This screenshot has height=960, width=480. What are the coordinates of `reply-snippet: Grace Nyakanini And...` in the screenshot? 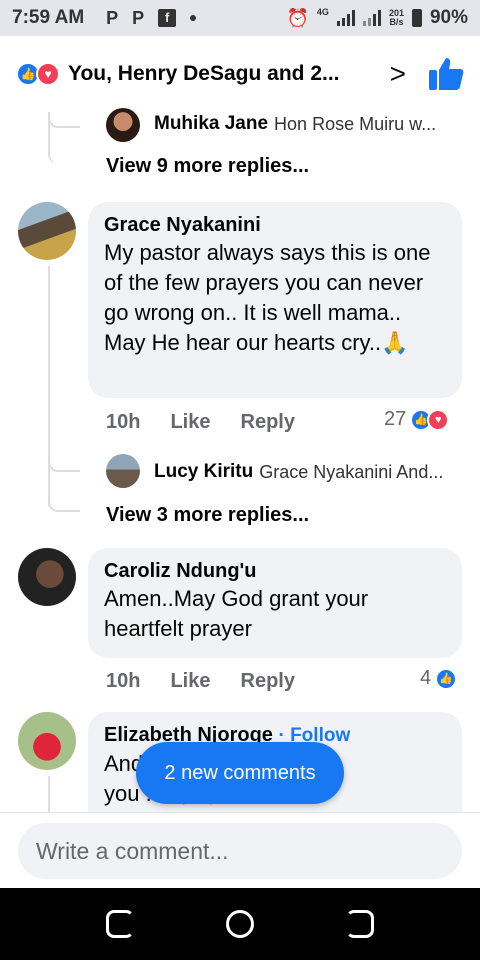 It's located at (351, 471).